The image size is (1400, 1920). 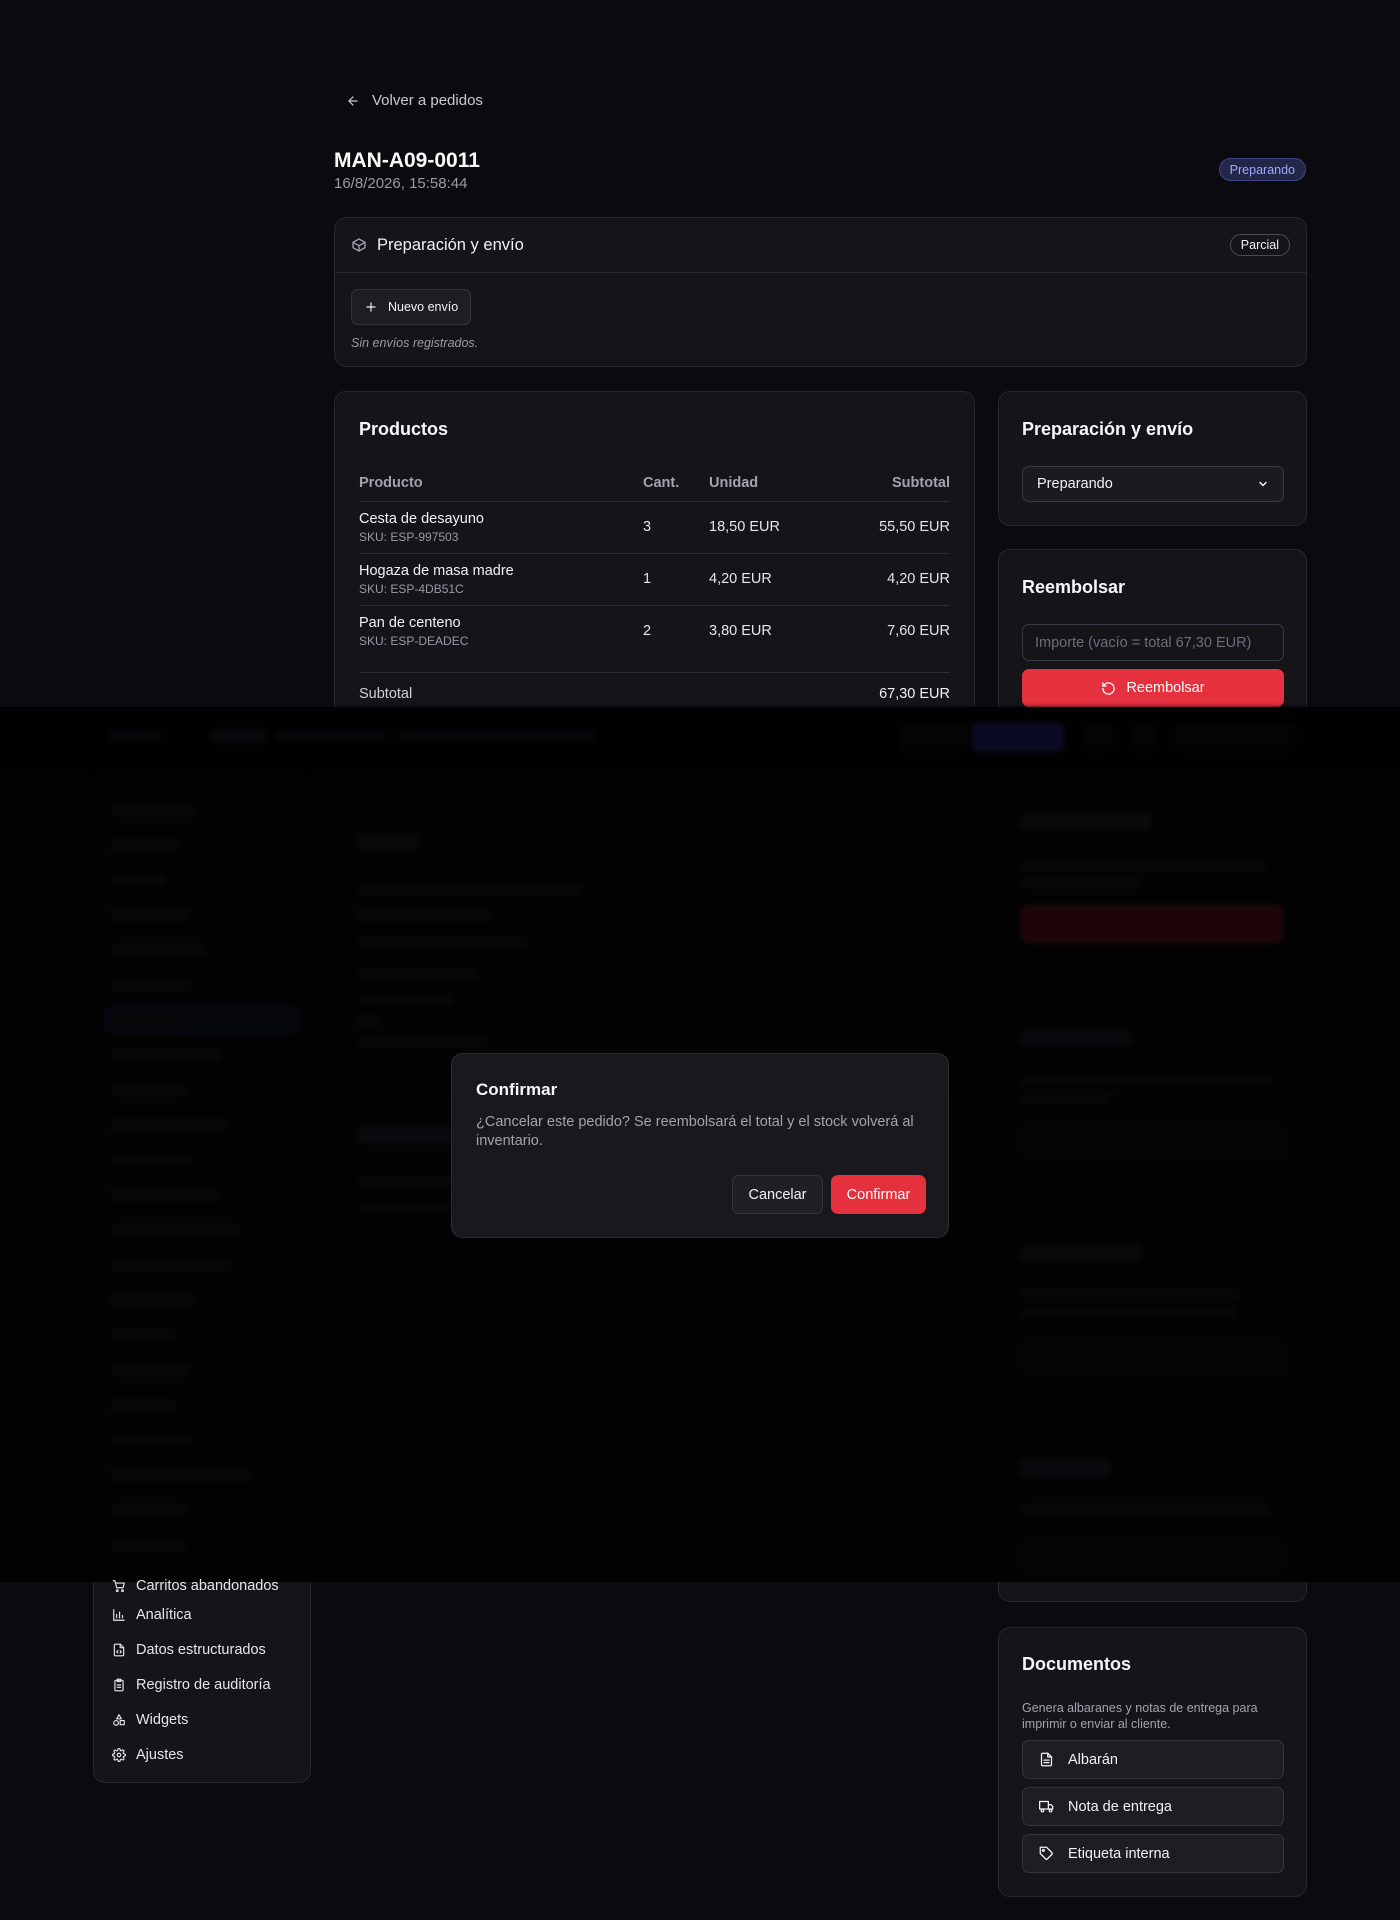 I want to click on shipping-status-badge: Parcial, so click(x=1259, y=245).